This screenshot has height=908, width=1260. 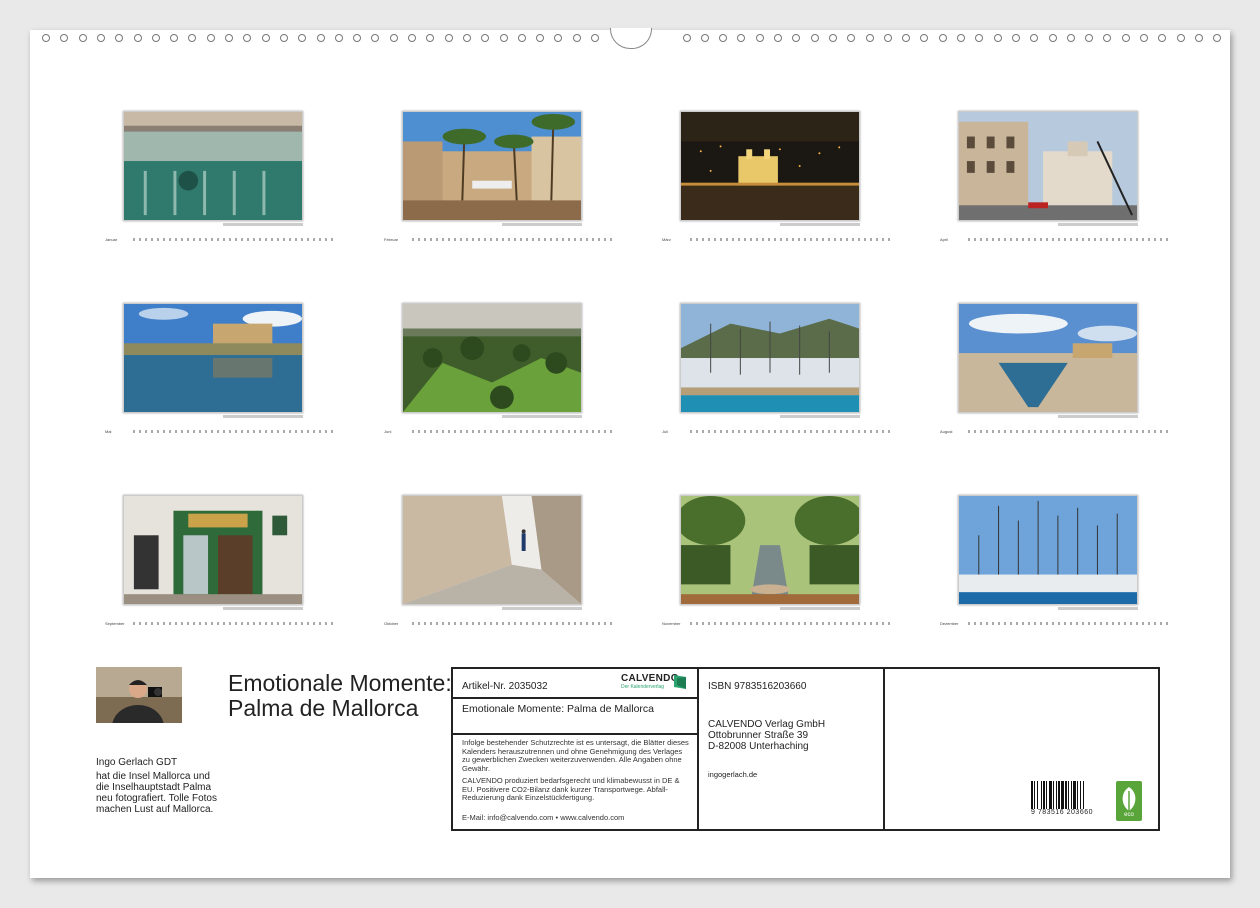 I want to click on eco-badge: eco, so click(x=1129, y=801).